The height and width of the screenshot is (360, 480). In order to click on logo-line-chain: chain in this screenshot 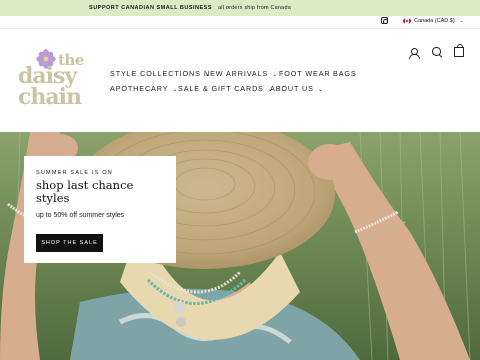, I will do `click(50, 97)`.